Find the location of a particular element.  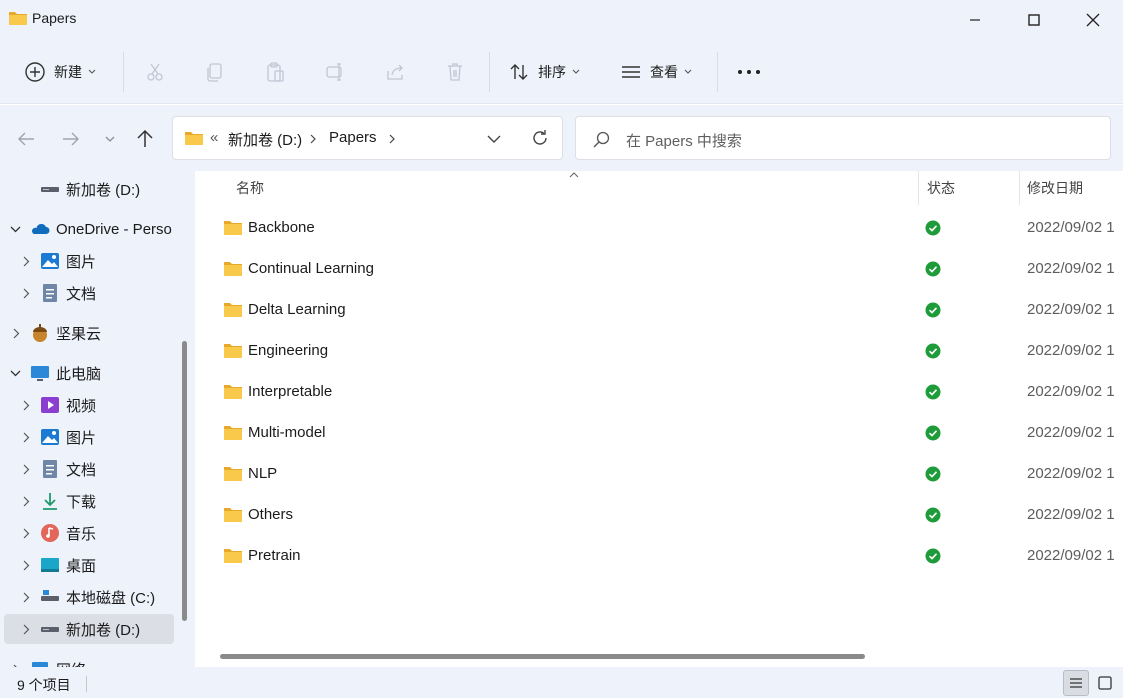

sidebar-item-documents: 文档 is located at coordinates (87, 469).